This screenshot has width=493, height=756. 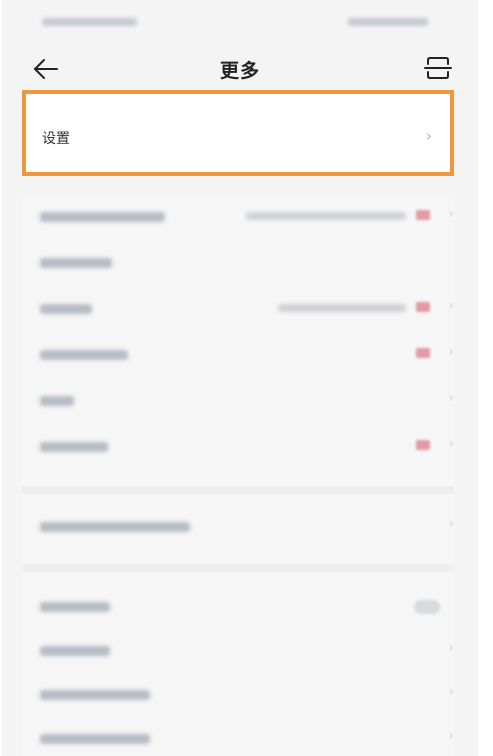 What do you see at coordinates (388, 22) in the screenshot?
I see `status-bar-right-blur` at bounding box center [388, 22].